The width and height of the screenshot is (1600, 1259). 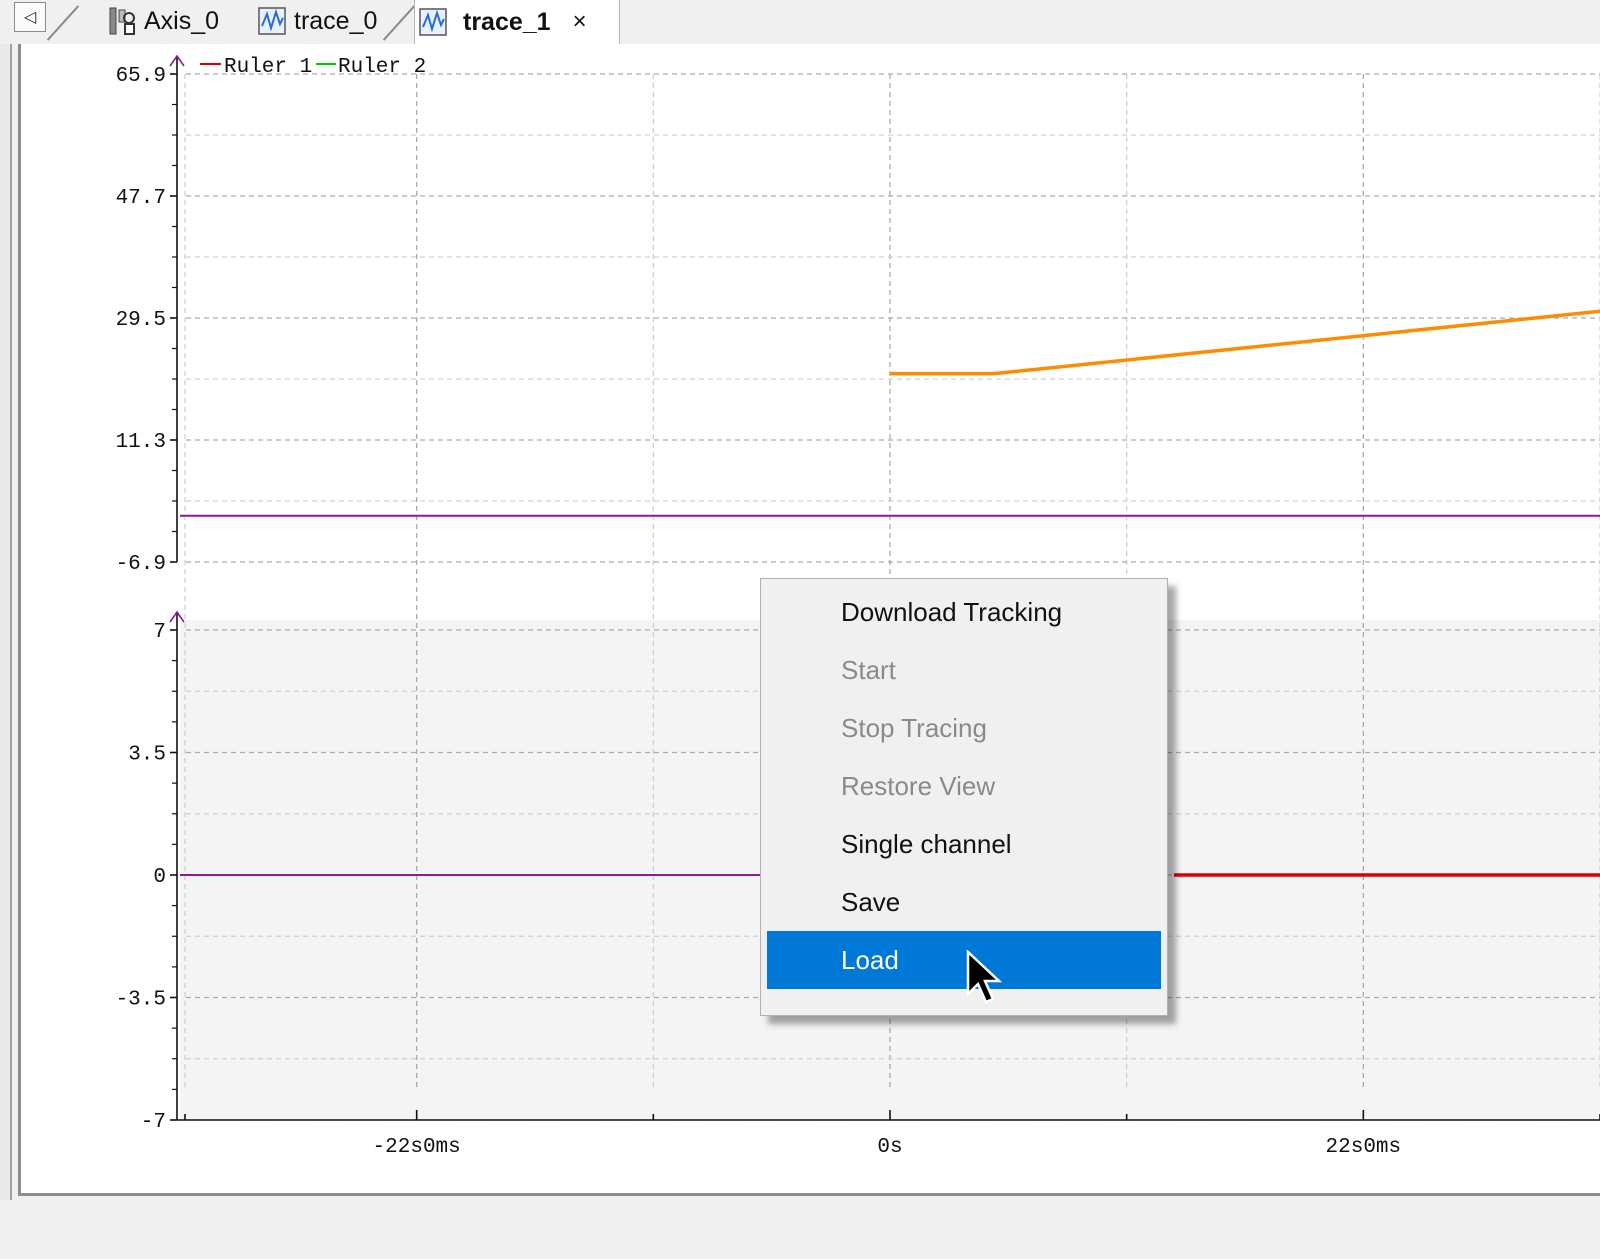 I want to click on y-tick-label: 7, so click(x=159, y=632).